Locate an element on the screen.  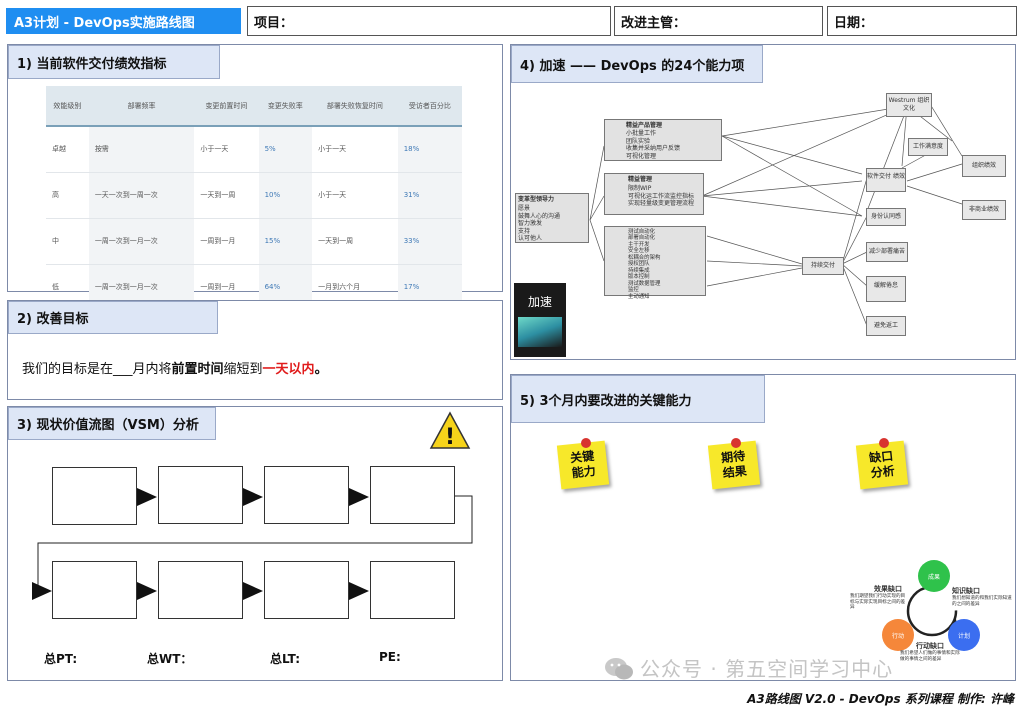
lean-management-item: 可视化运工作流监控指标 is located at coordinates (661, 196).